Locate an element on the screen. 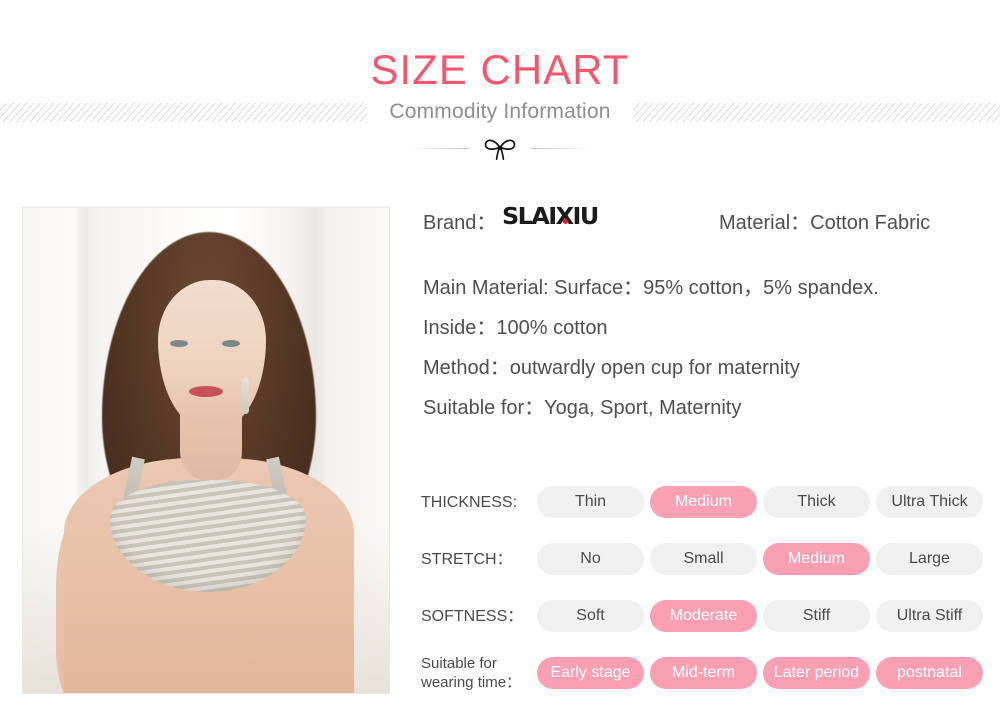 Image resolution: width=1000 pixels, height=710 pixels. bow-divider is located at coordinates (500, 148).